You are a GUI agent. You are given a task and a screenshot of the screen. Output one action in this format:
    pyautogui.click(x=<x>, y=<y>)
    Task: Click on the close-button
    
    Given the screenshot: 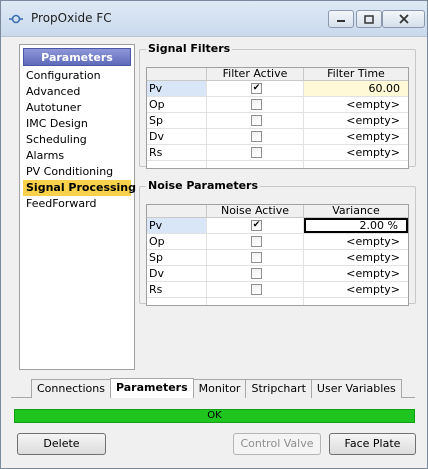 What is the action you would take?
    pyautogui.click(x=403, y=19)
    